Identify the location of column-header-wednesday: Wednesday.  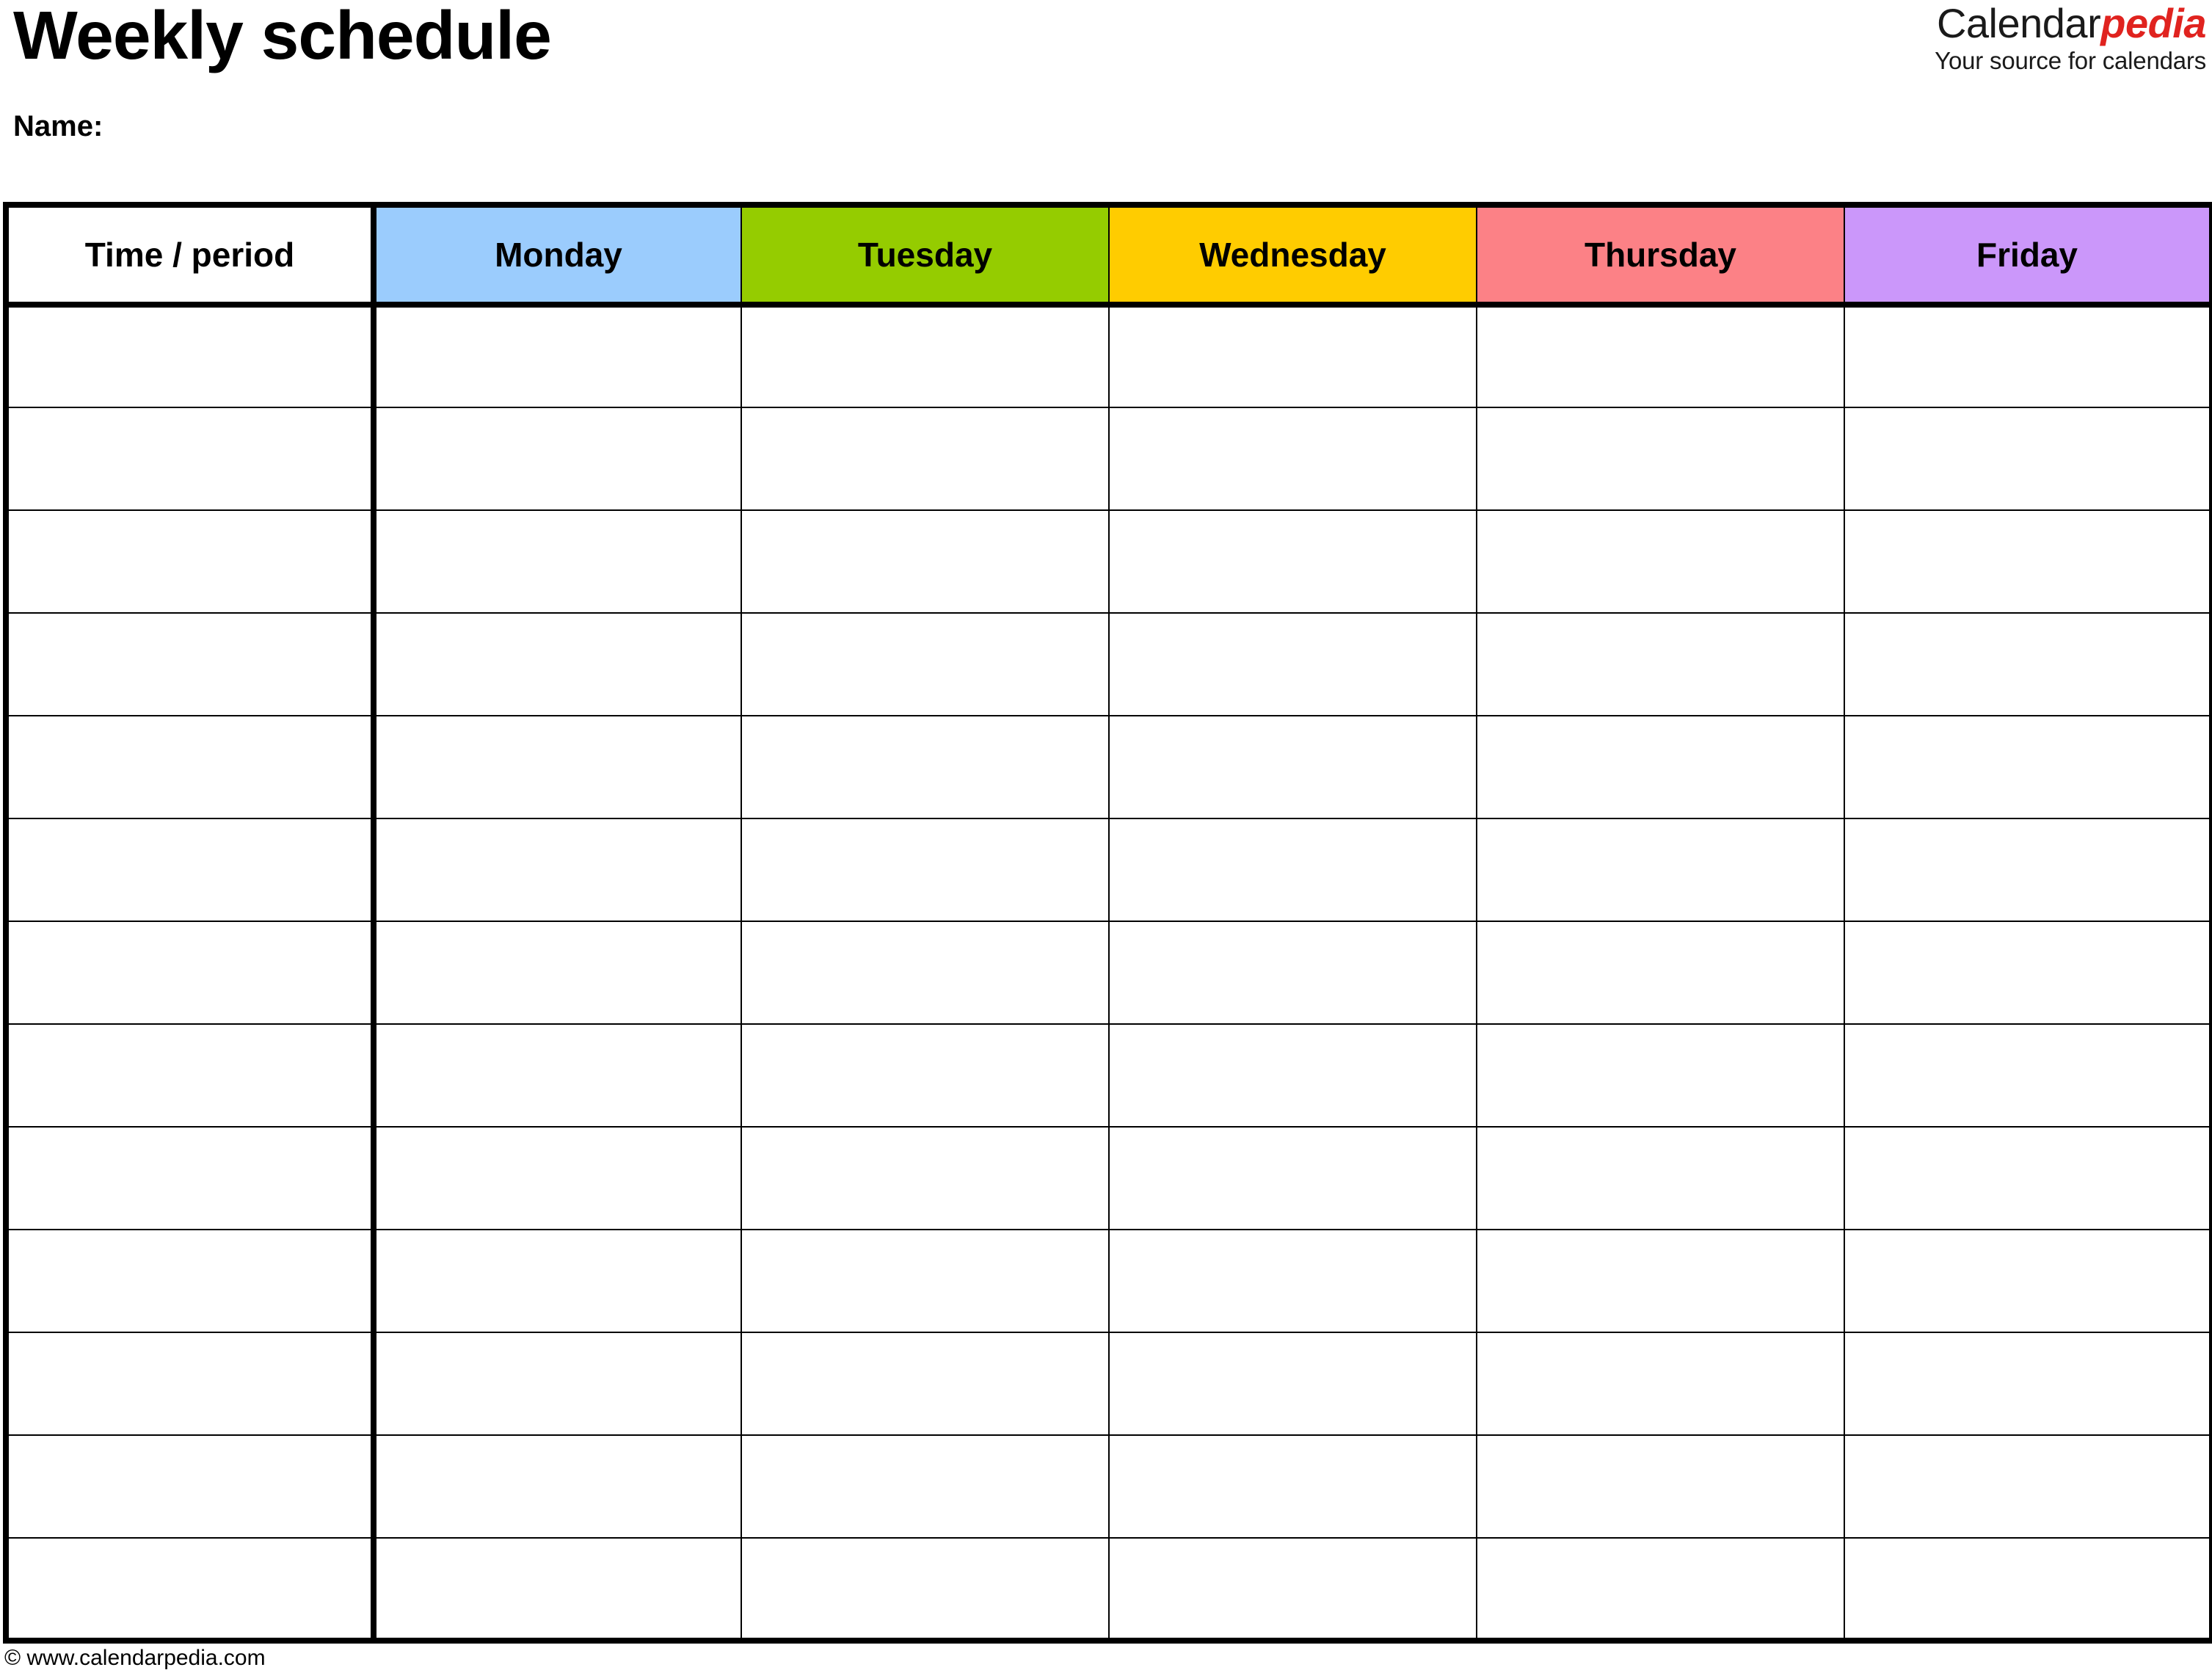
(1292, 256).